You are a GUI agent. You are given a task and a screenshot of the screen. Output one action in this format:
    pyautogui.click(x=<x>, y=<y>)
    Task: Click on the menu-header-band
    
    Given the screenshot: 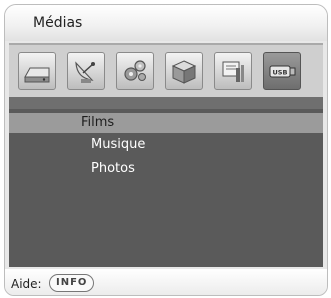 What is the action you would take?
    pyautogui.click(x=166, y=103)
    